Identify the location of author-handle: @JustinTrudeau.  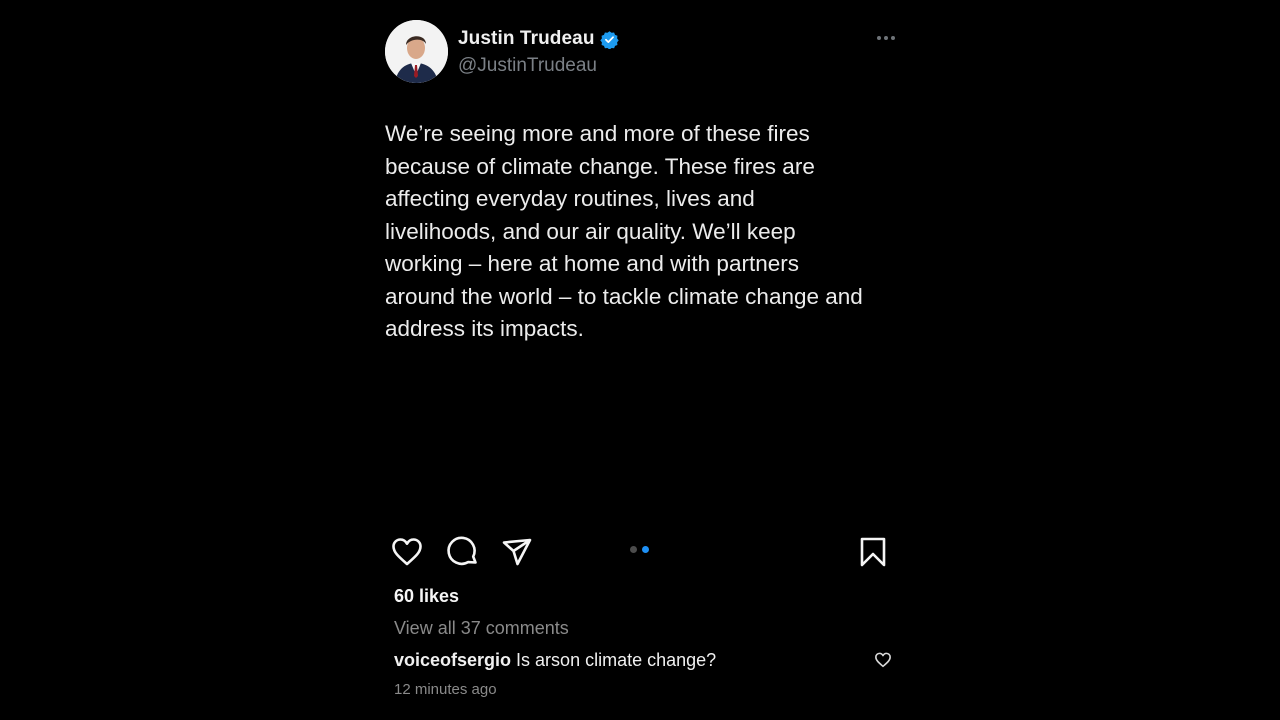
(527, 66).